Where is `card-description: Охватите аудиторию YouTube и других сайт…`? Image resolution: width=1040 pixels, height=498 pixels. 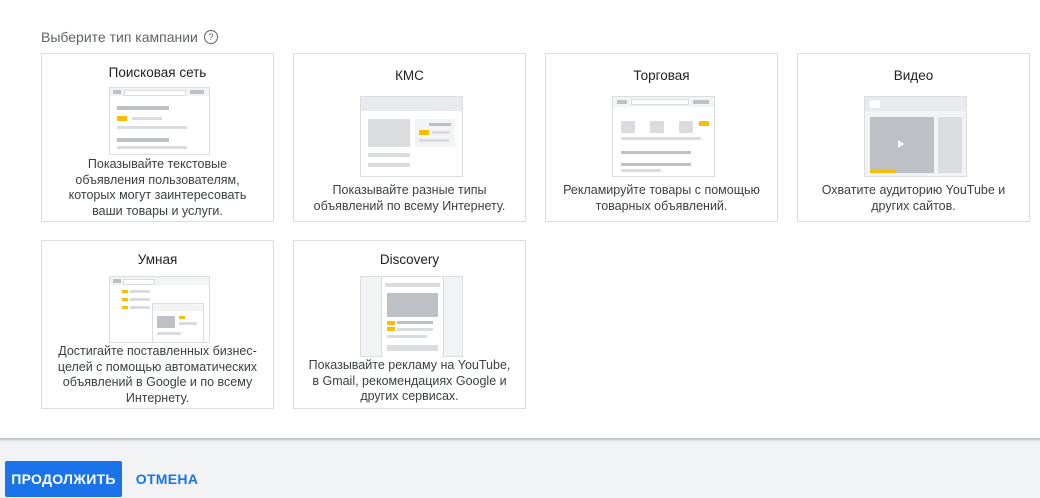 card-description: Охватите аудиторию YouTube и других сайт… is located at coordinates (913, 198).